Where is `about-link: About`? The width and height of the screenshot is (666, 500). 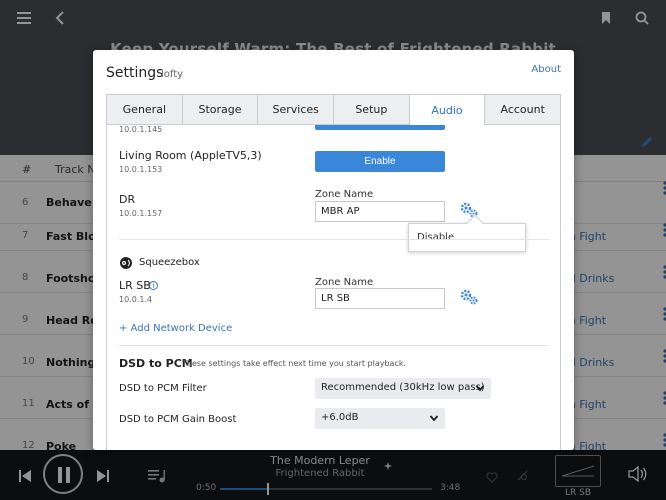
about-link: About is located at coordinates (546, 69).